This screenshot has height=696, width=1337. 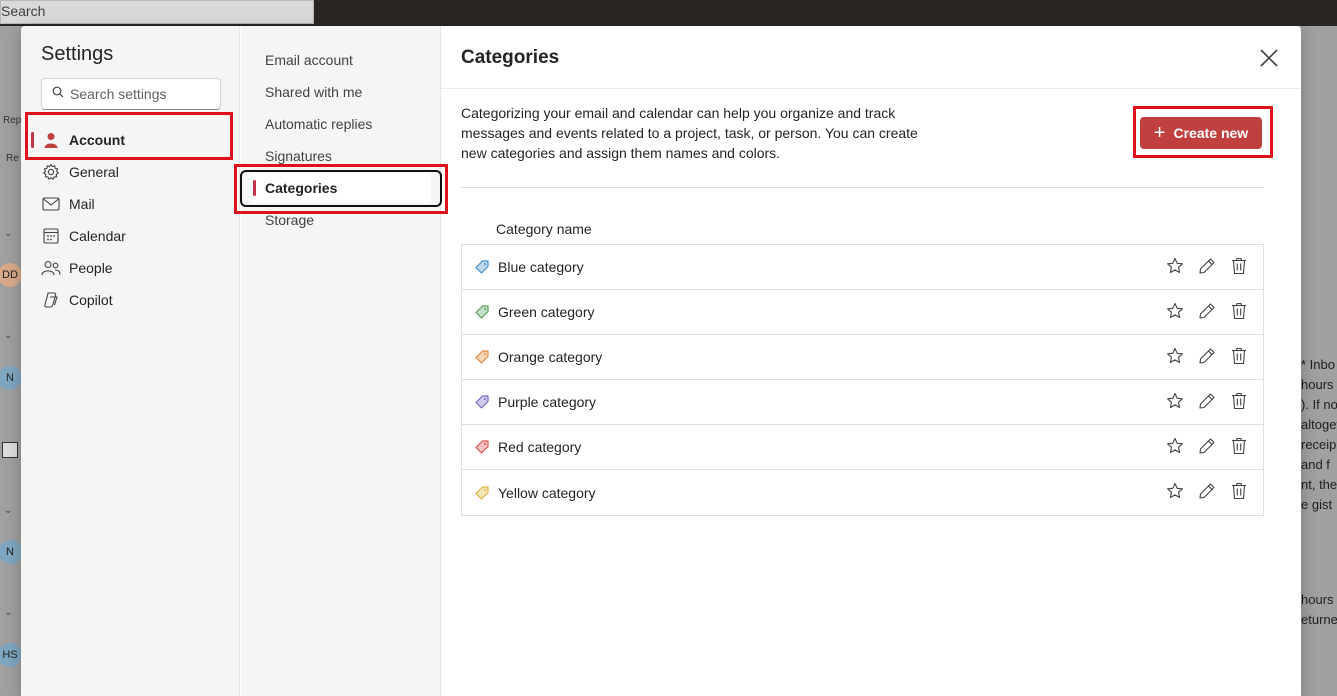 I want to click on category-name: Green category, so click(x=546, y=312).